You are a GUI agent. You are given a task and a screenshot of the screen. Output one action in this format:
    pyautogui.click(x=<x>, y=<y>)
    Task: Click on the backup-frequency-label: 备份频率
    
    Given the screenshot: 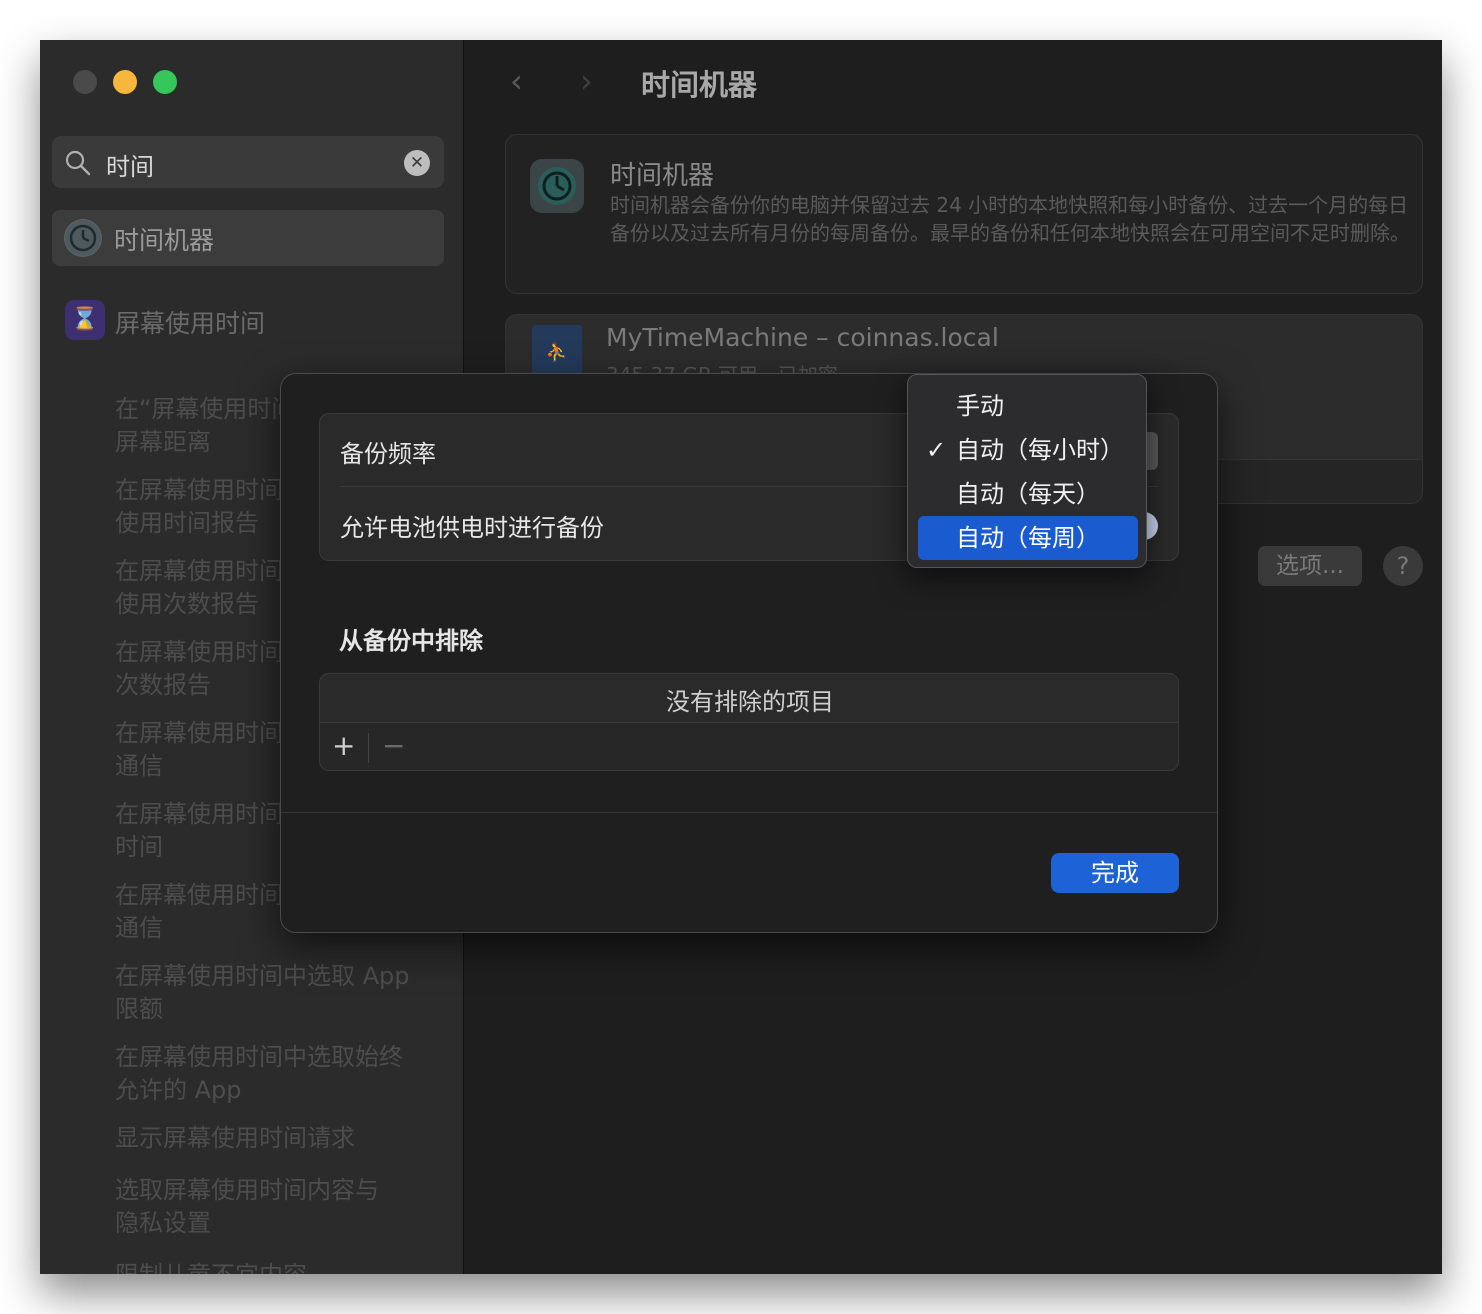 What is the action you would take?
    pyautogui.click(x=388, y=454)
    